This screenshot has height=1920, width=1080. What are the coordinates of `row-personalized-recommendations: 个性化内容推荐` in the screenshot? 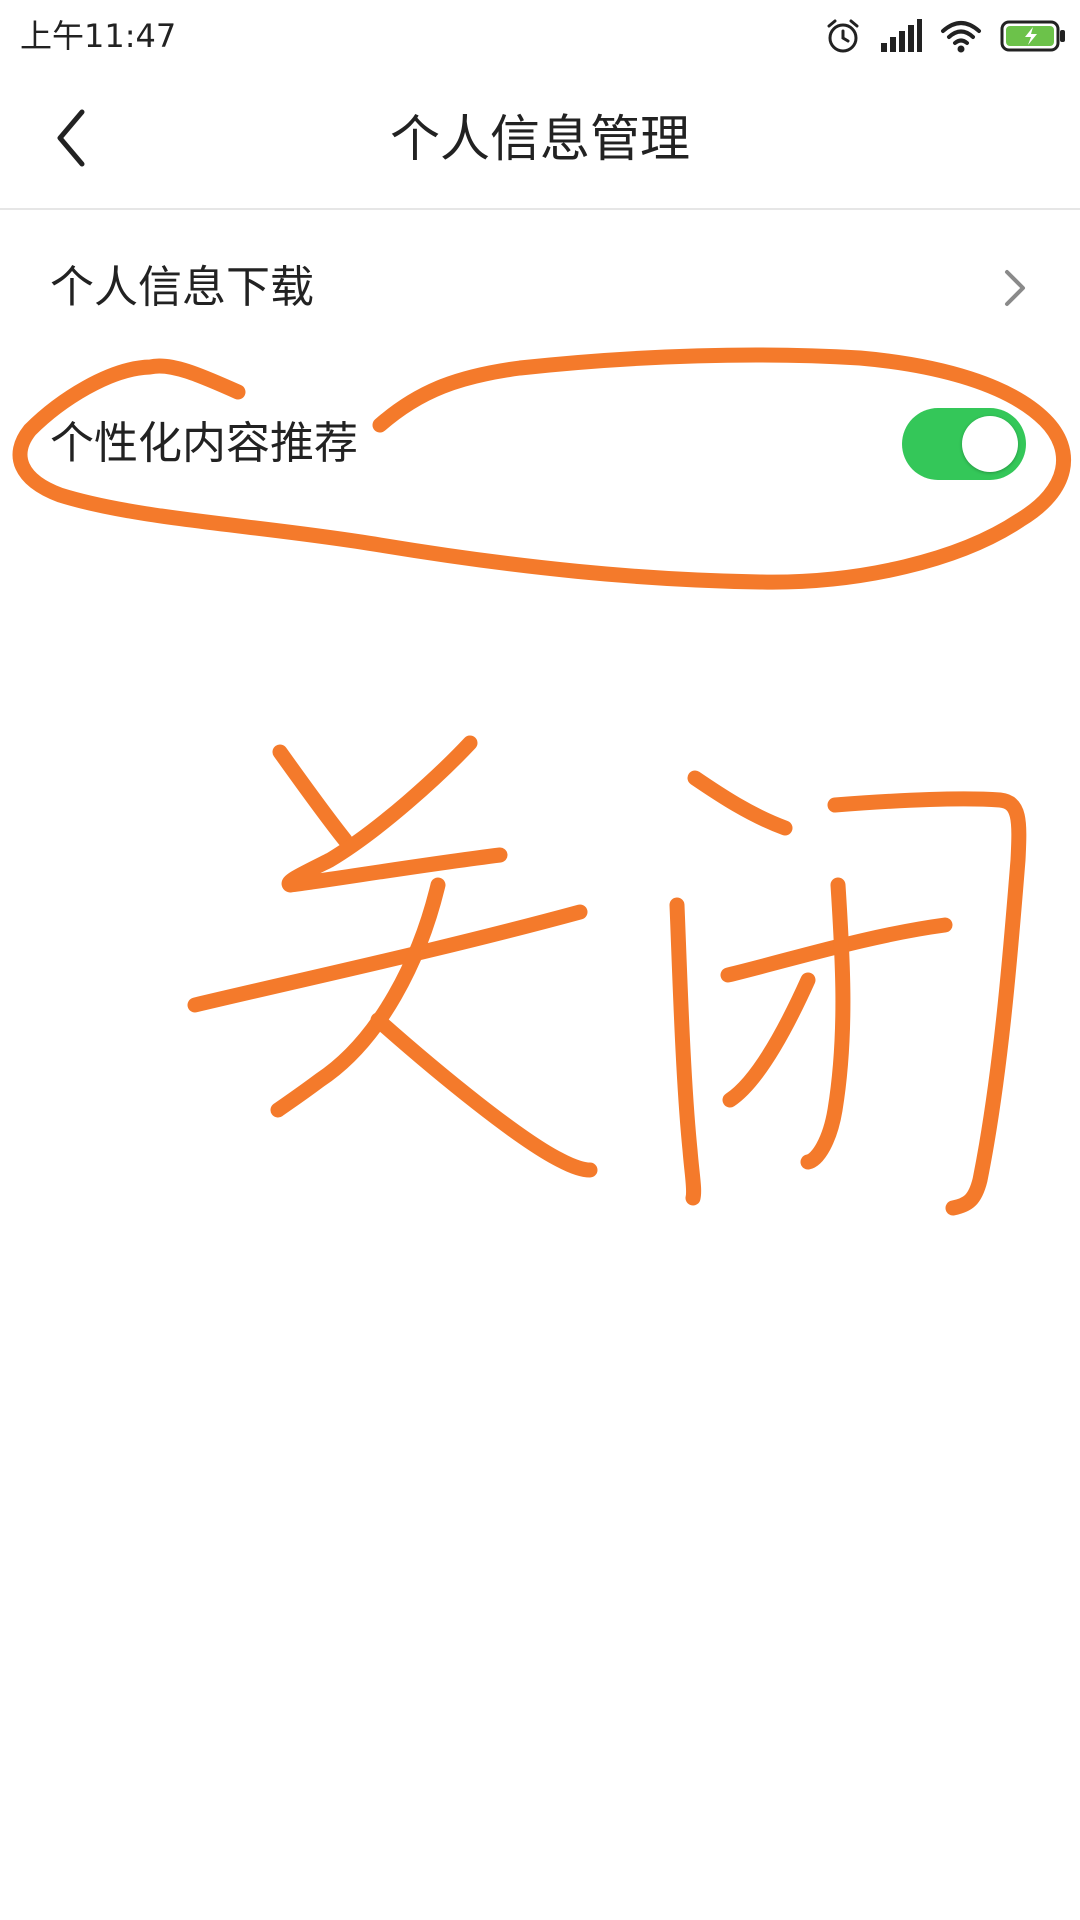 It's located at (540, 444).